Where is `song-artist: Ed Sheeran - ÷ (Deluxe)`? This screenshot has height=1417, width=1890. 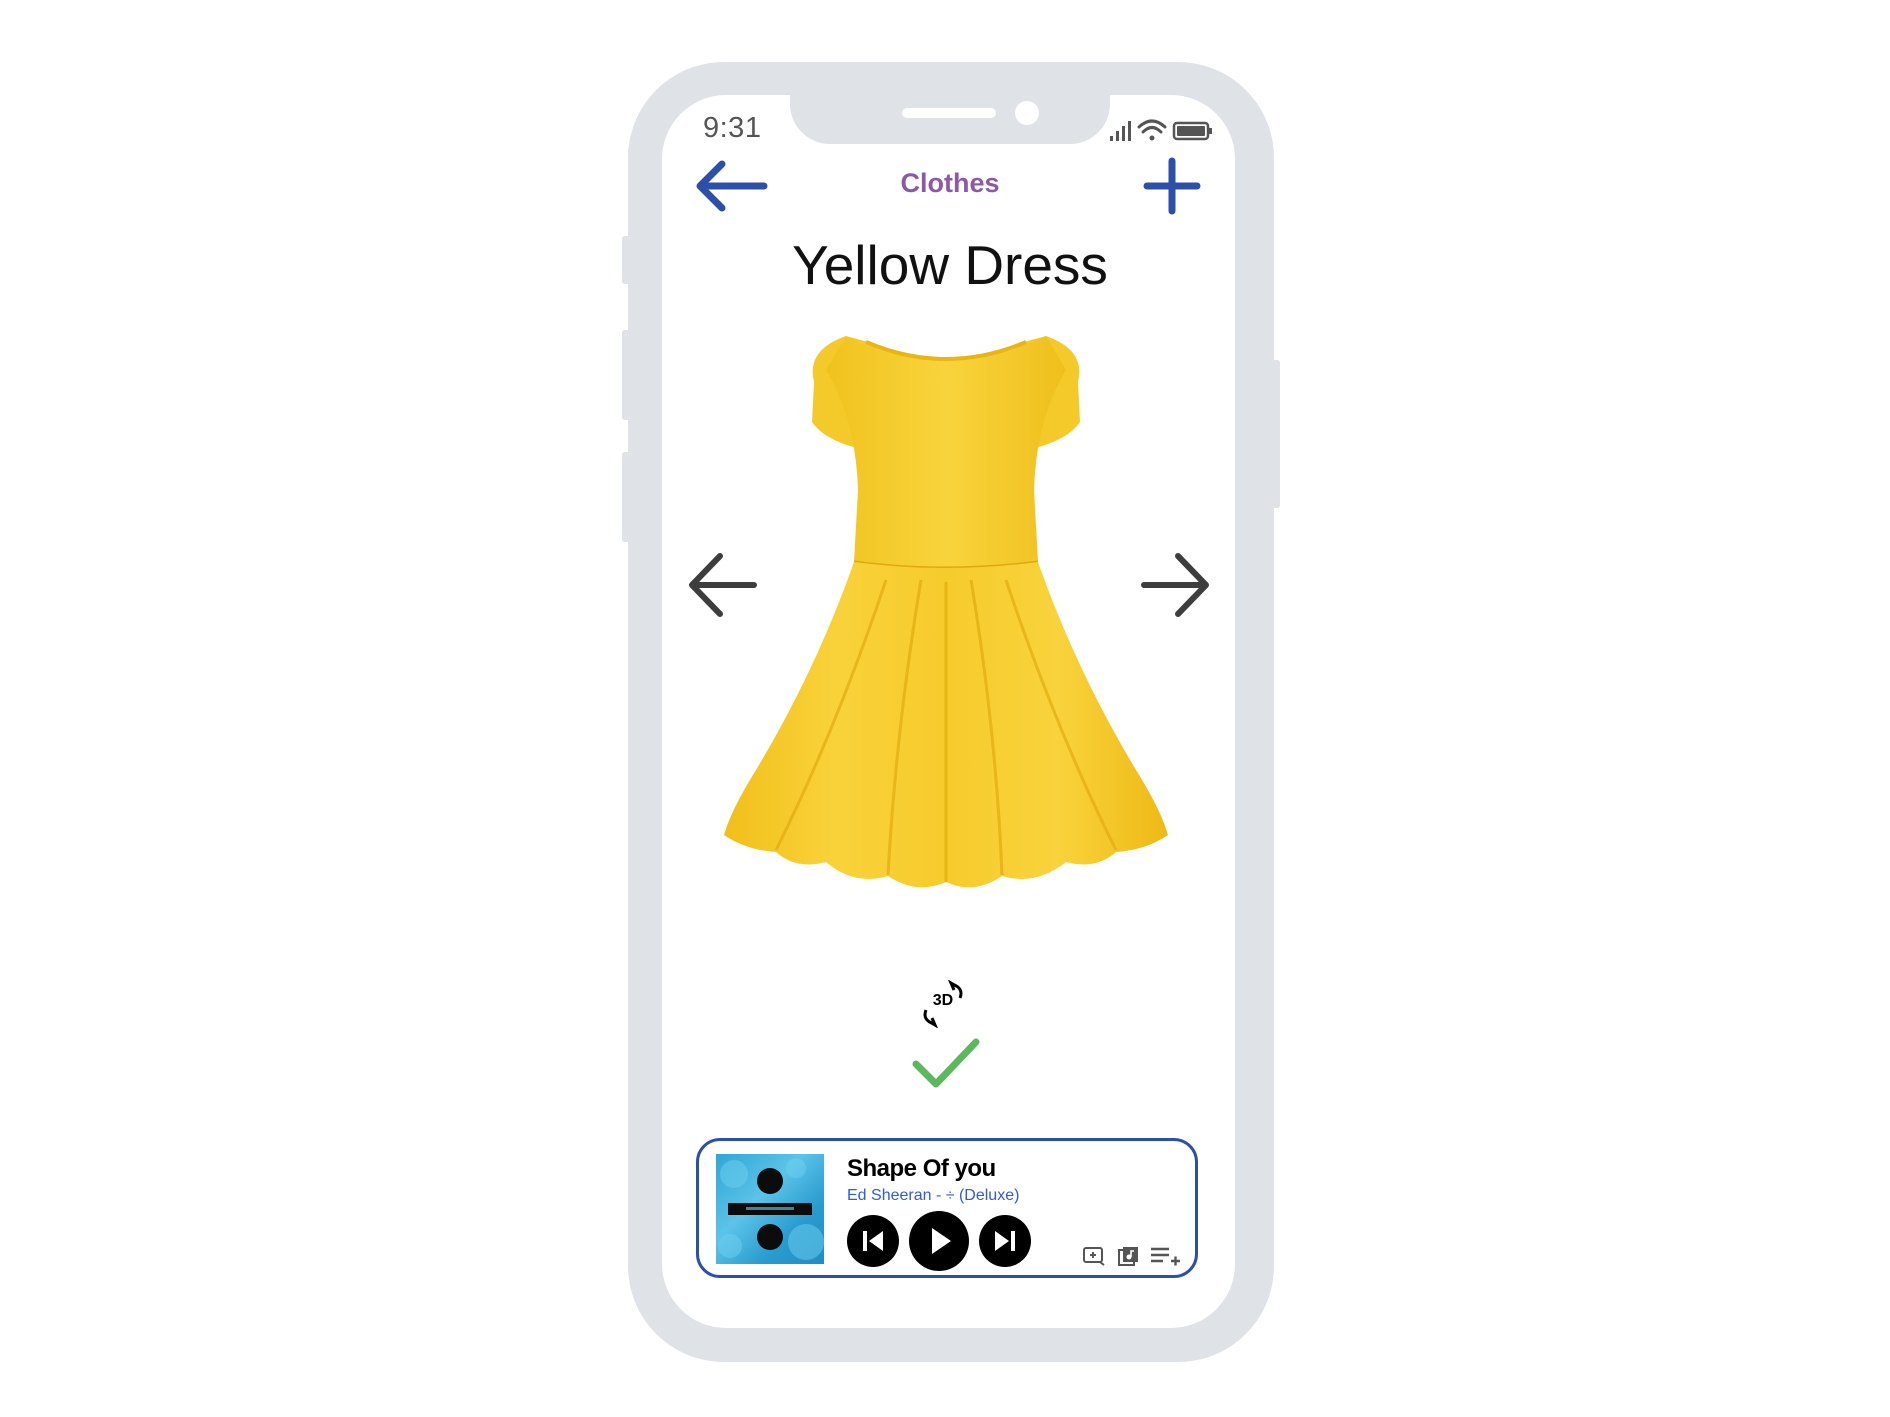
song-artist: Ed Sheeran - ÷ (Deluxe) is located at coordinates (933, 1196).